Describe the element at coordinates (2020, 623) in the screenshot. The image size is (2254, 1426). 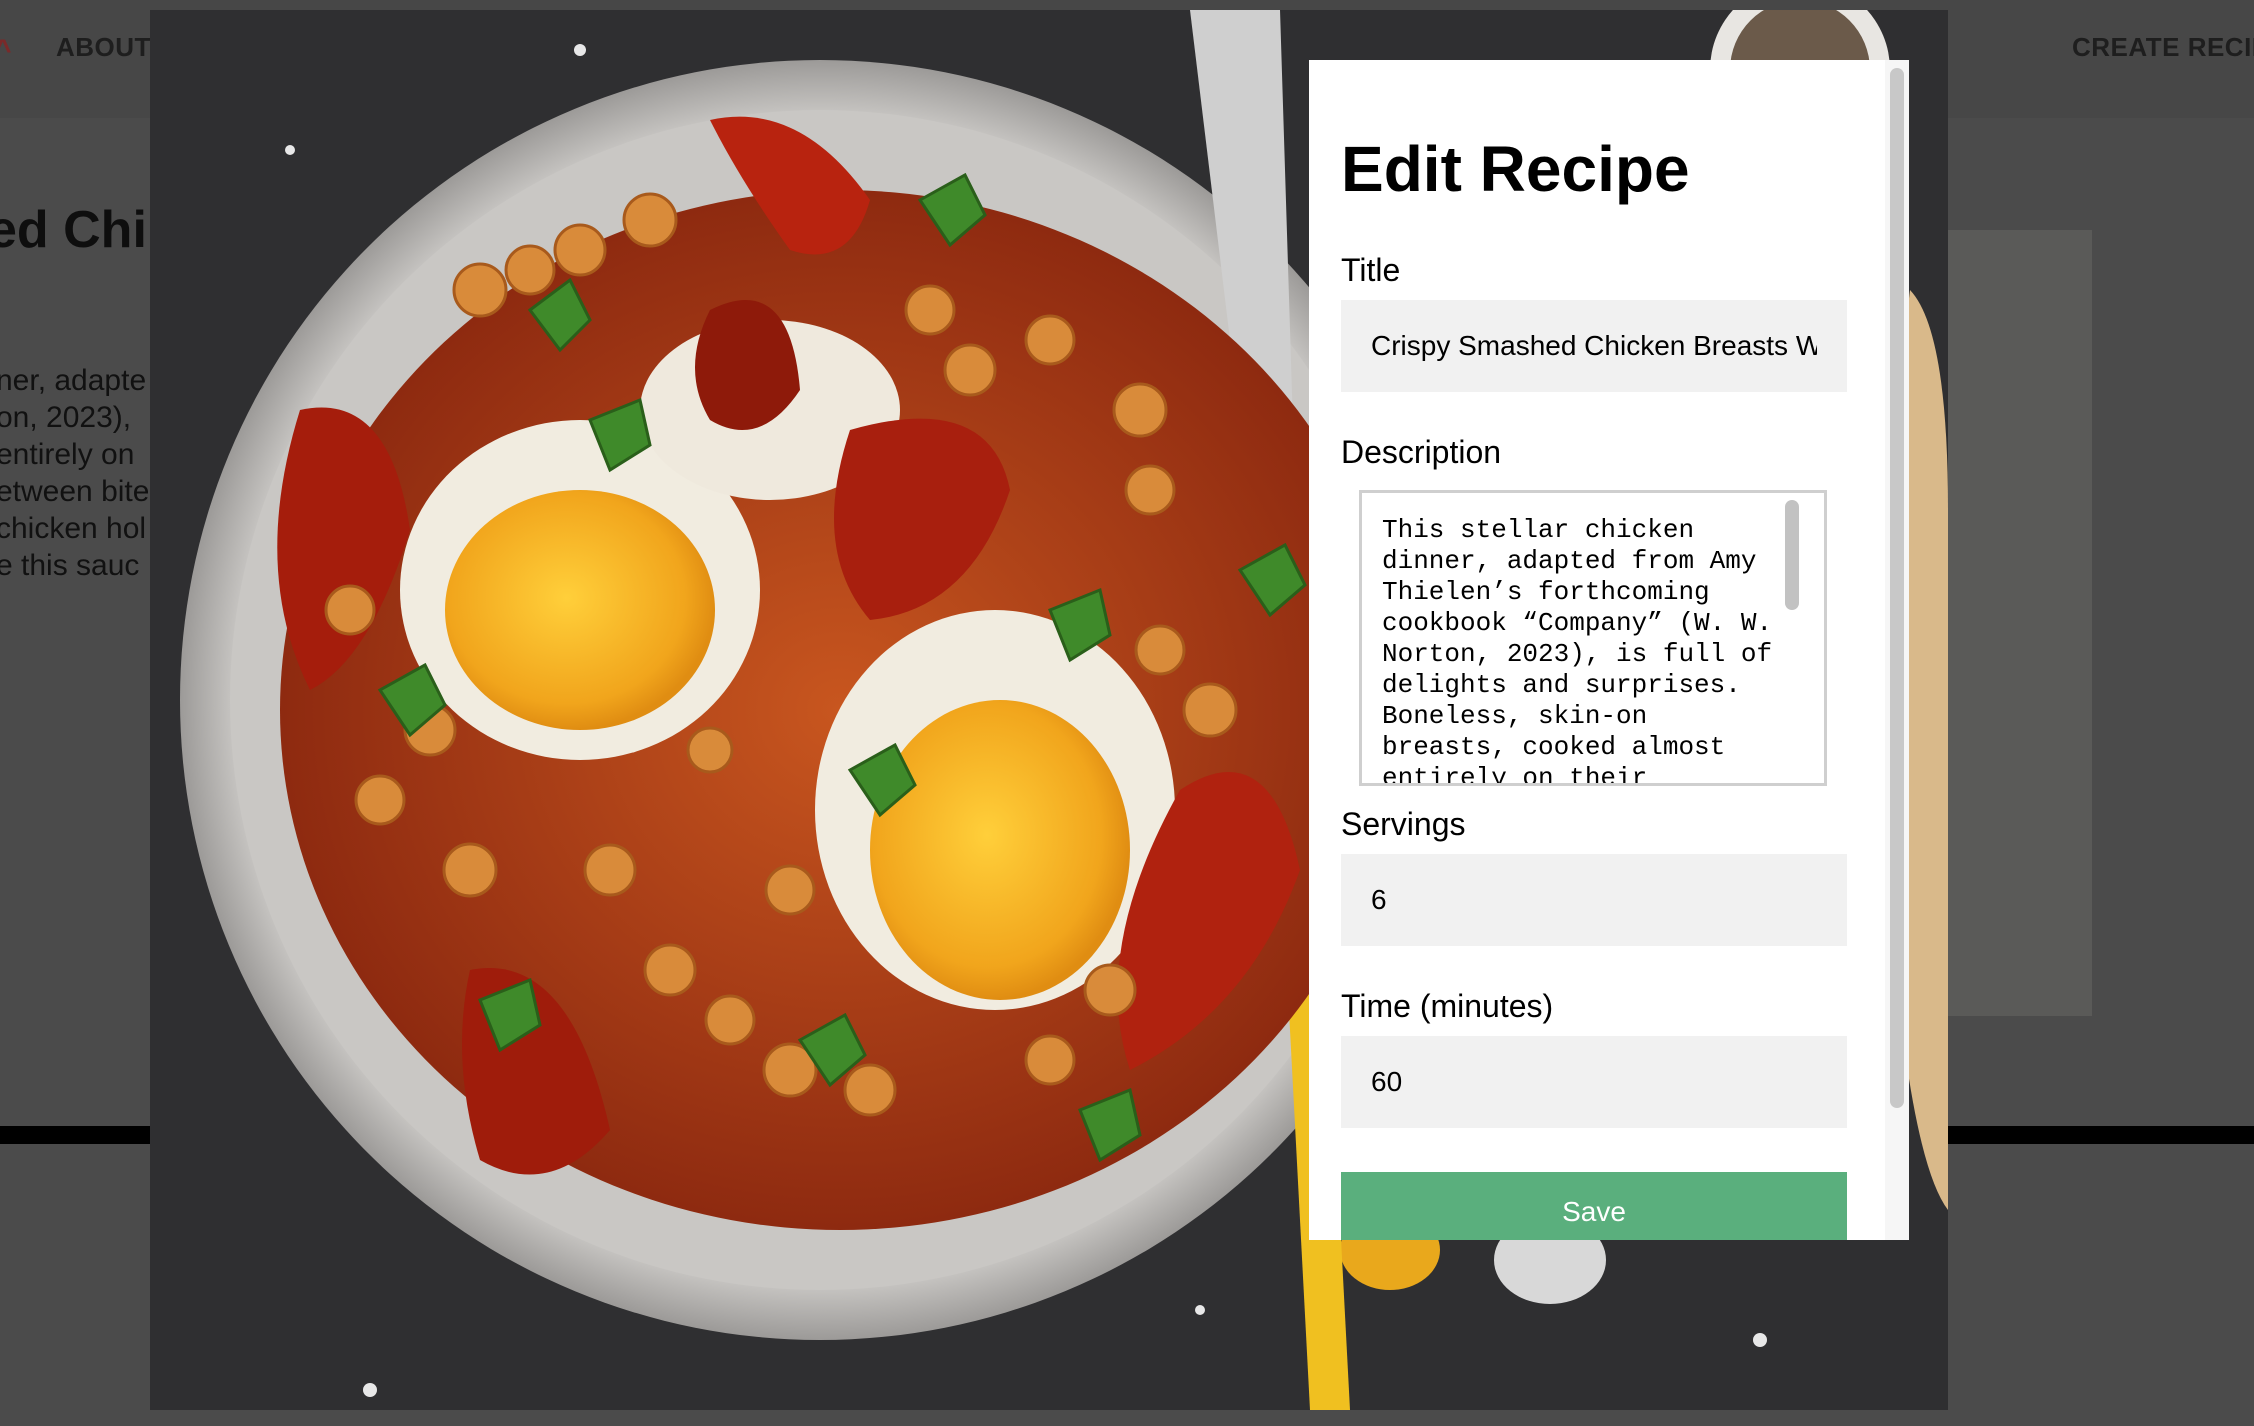
I see `recipe-image-background` at that location.